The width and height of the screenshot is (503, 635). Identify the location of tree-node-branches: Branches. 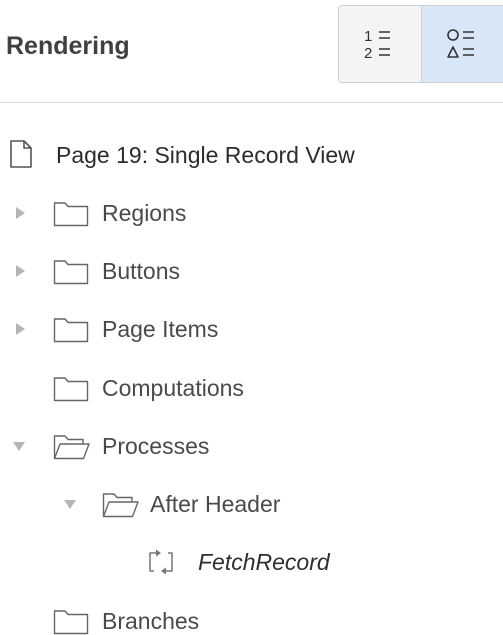
(251, 618).